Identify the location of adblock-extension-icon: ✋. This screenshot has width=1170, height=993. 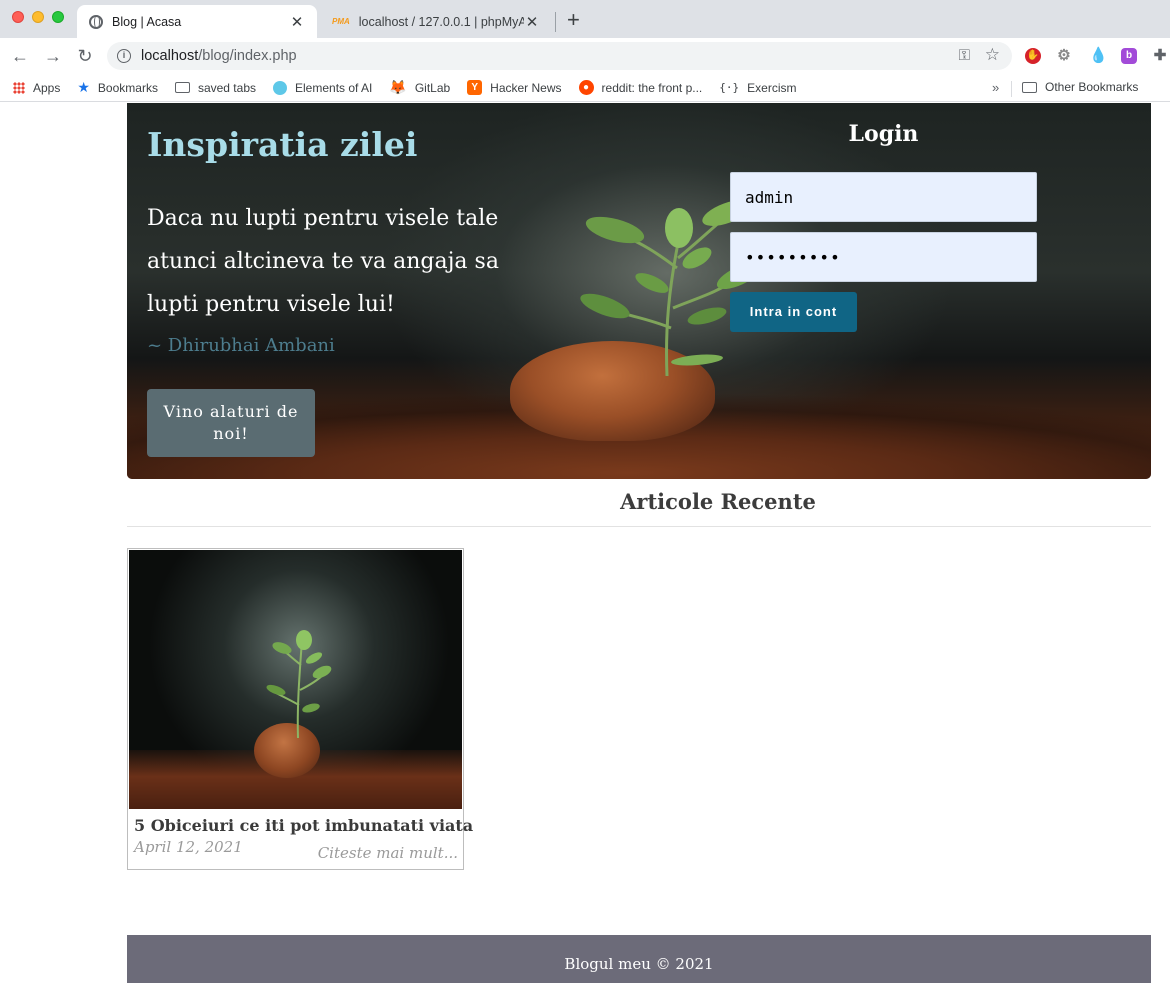
(1033, 56).